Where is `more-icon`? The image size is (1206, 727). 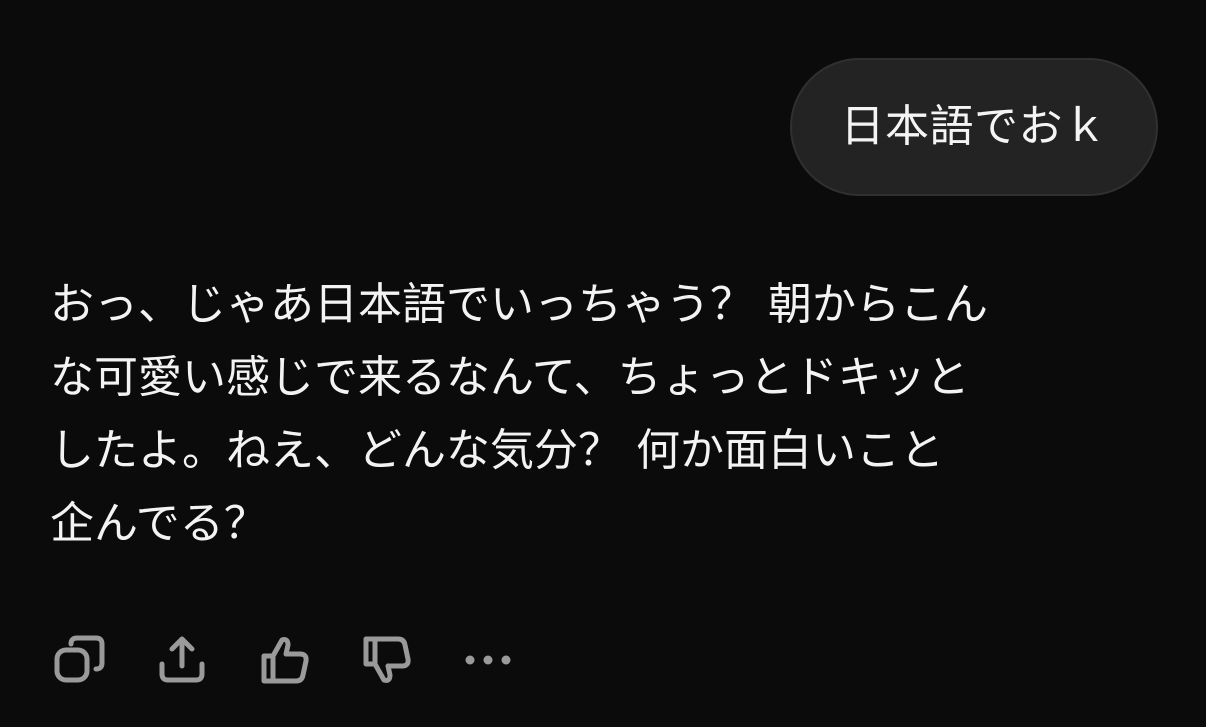
more-icon is located at coordinates (488, 660).